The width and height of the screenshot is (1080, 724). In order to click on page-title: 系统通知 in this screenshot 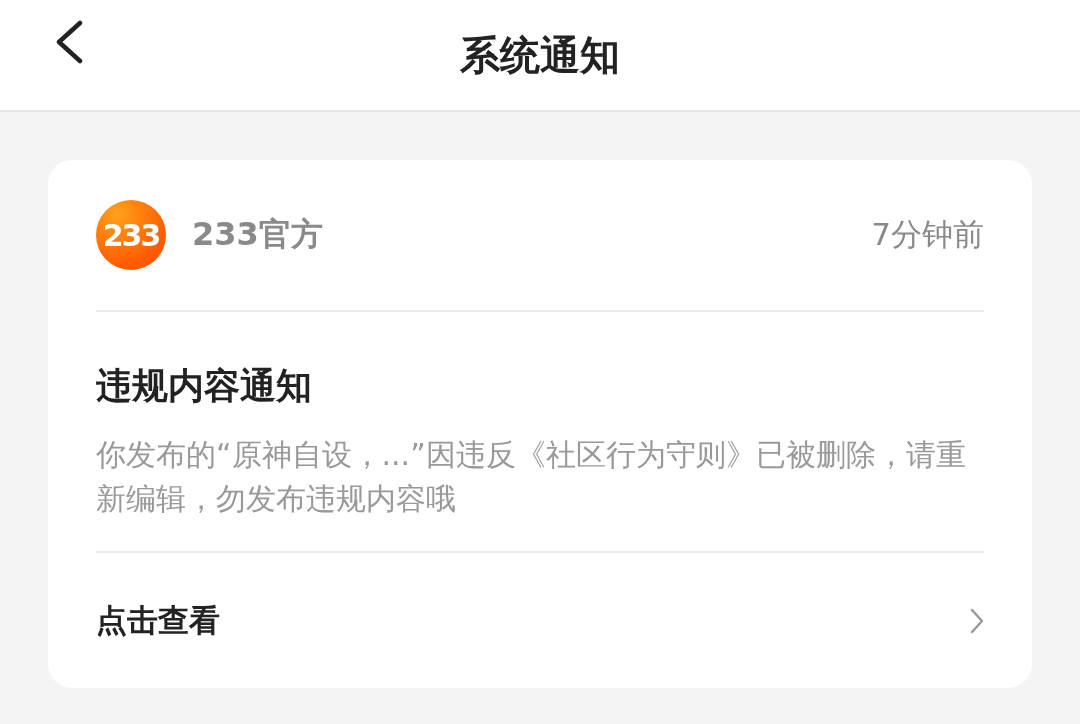, I will do `click(540, 55)`.